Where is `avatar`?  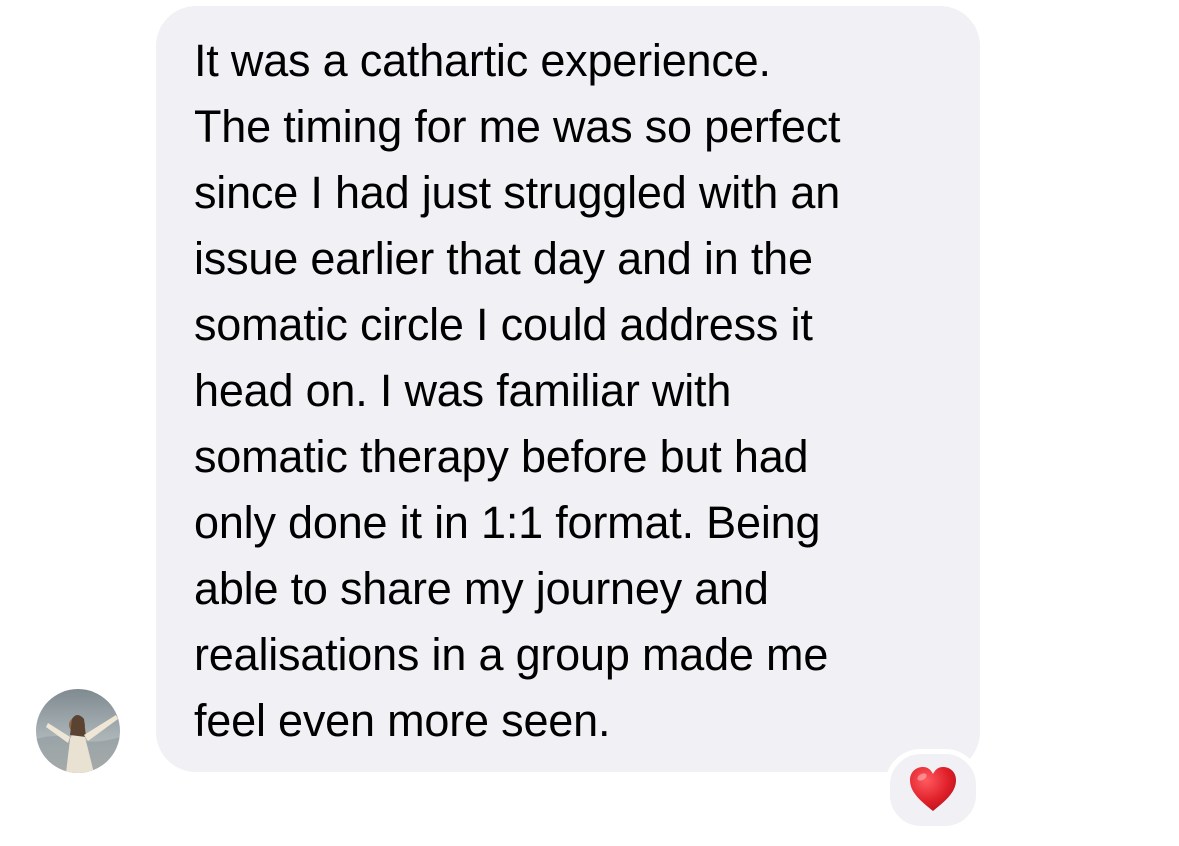 avatar is located at coordinates (78, 731).